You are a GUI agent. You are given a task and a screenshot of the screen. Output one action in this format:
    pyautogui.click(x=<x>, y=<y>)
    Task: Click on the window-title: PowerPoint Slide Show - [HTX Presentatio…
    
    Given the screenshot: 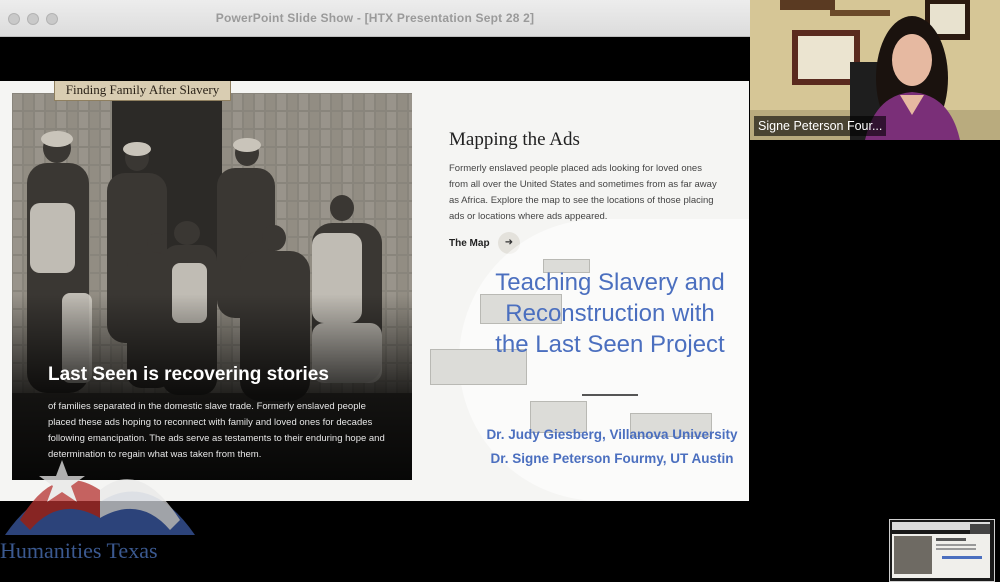 What is the action you would take?
    pyautogui.click(x=375, y=18)
    